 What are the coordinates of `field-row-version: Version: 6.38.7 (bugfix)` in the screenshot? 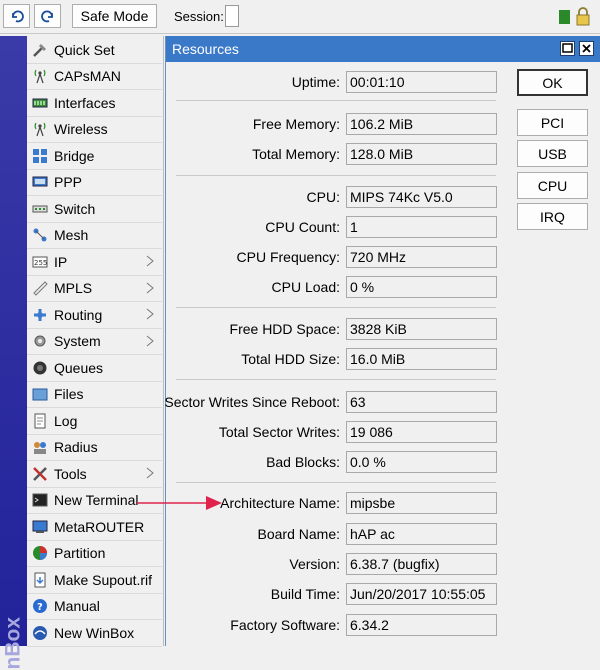 It's located at (336, 564).